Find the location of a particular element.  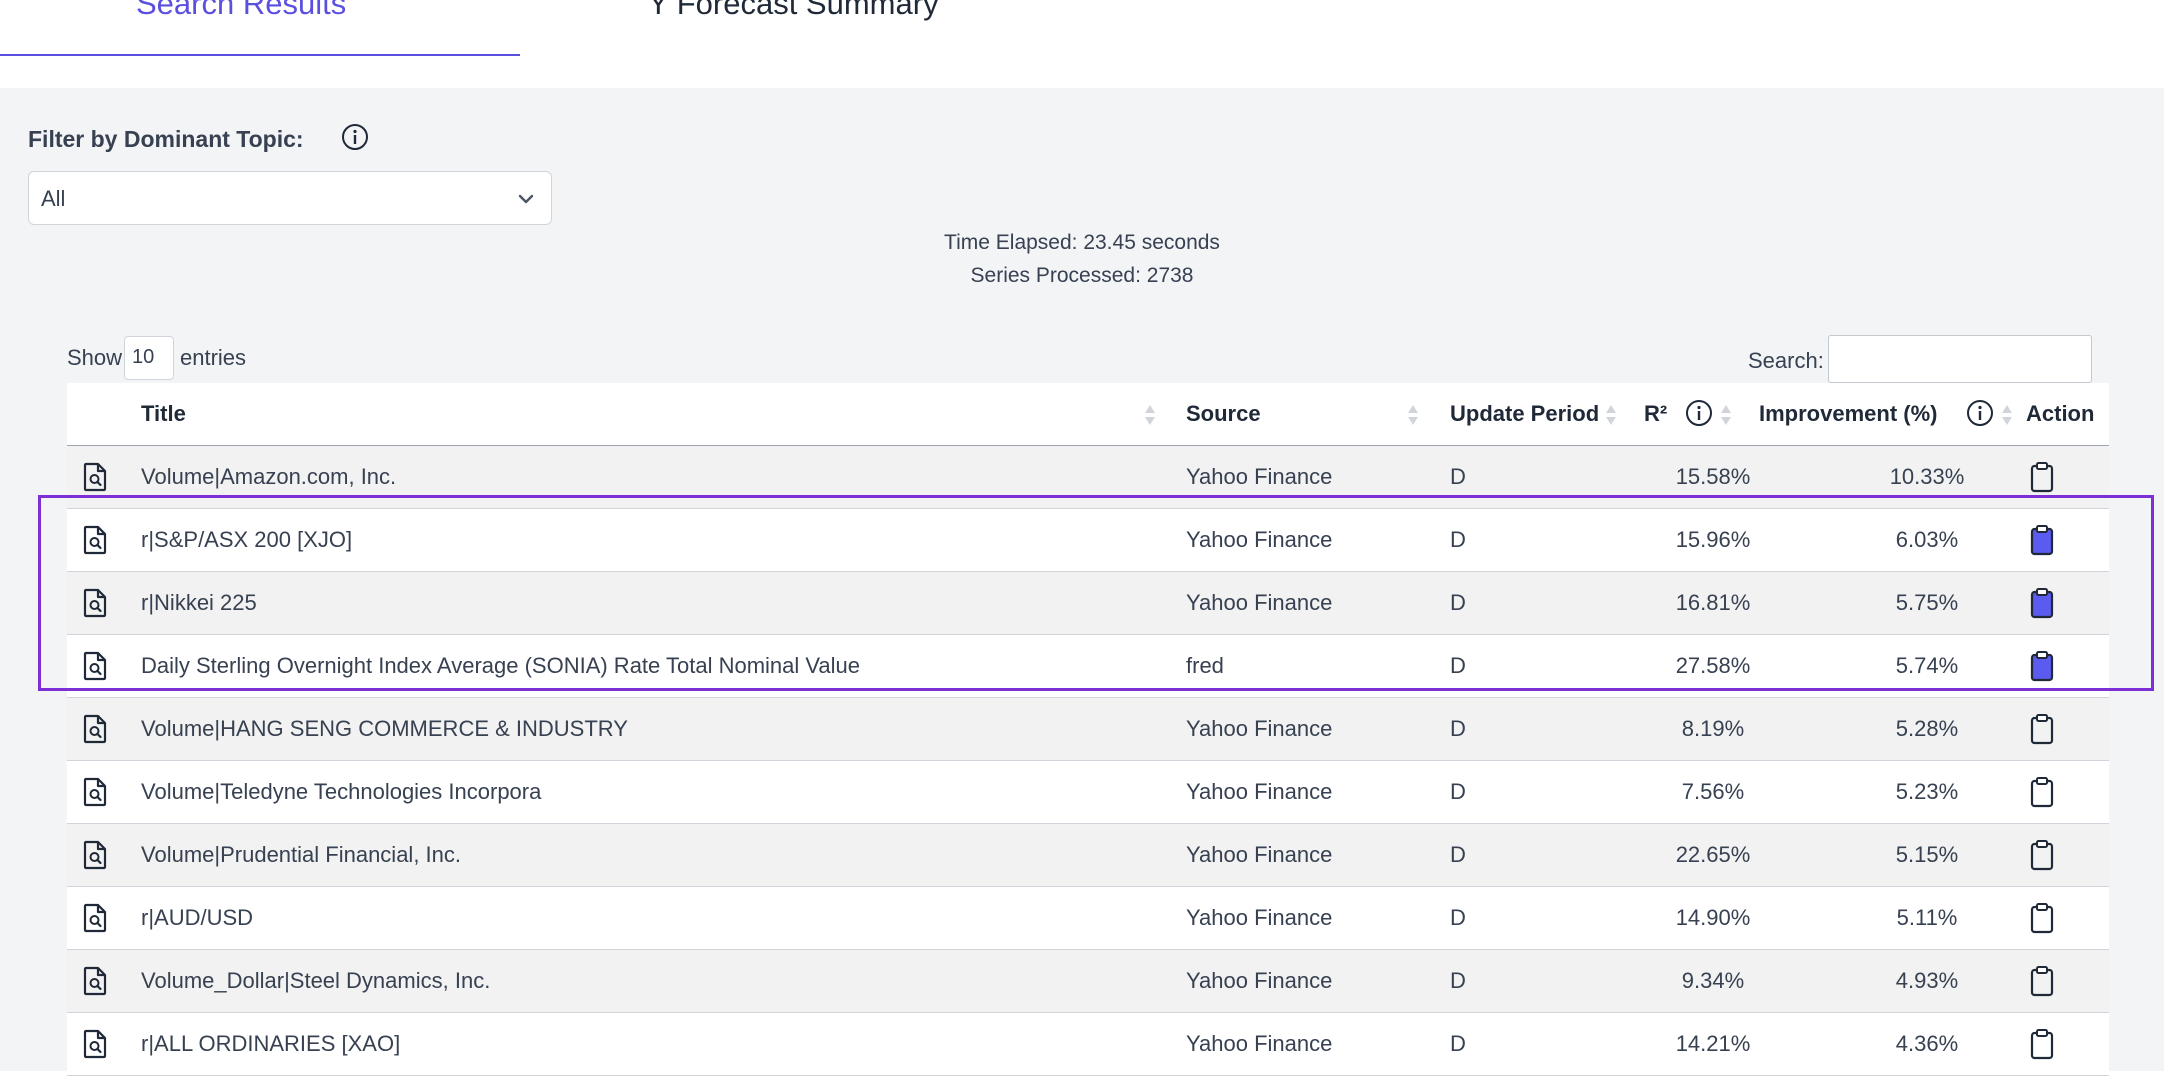

row-source: fred is located at coordinates (1205, 665).